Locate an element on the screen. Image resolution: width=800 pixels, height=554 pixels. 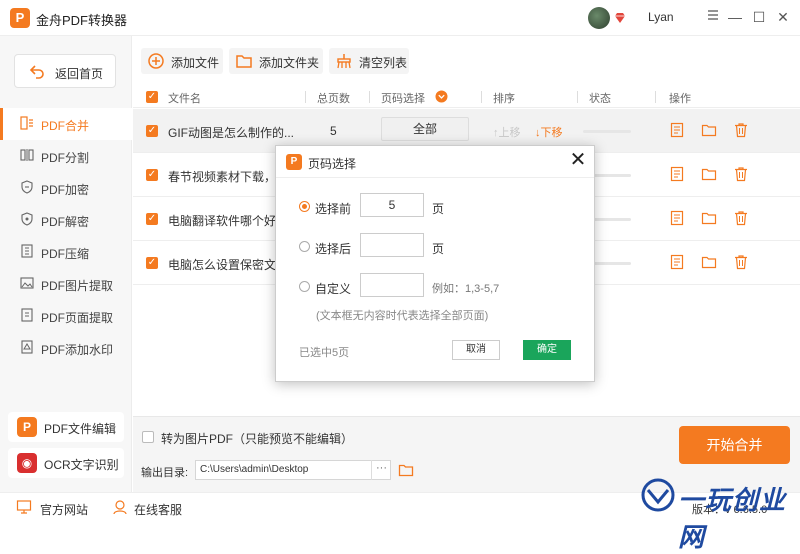
watermark-logo-icon is located at coordinates (658, 495).